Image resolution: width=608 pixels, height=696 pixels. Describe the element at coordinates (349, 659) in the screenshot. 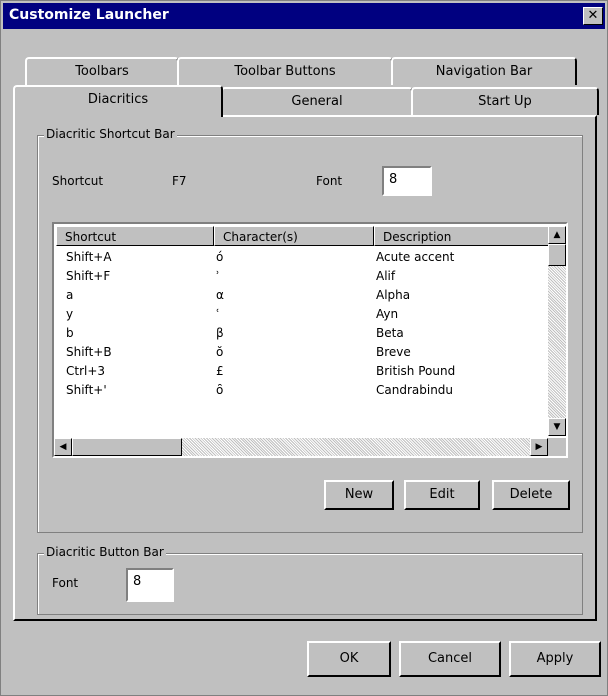

I see `ok-button: OK` at that location.